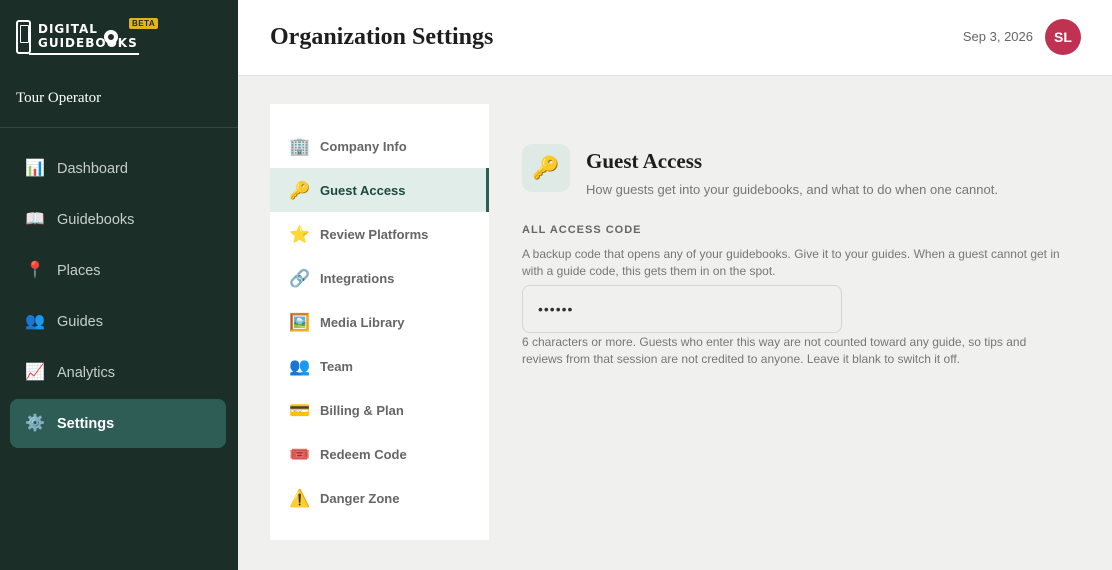  What do you see at coordinates (118, 321) in the screenshot?
I see `sidebar-item-guides: 👥 Guides` at bounding box center [118, 321].